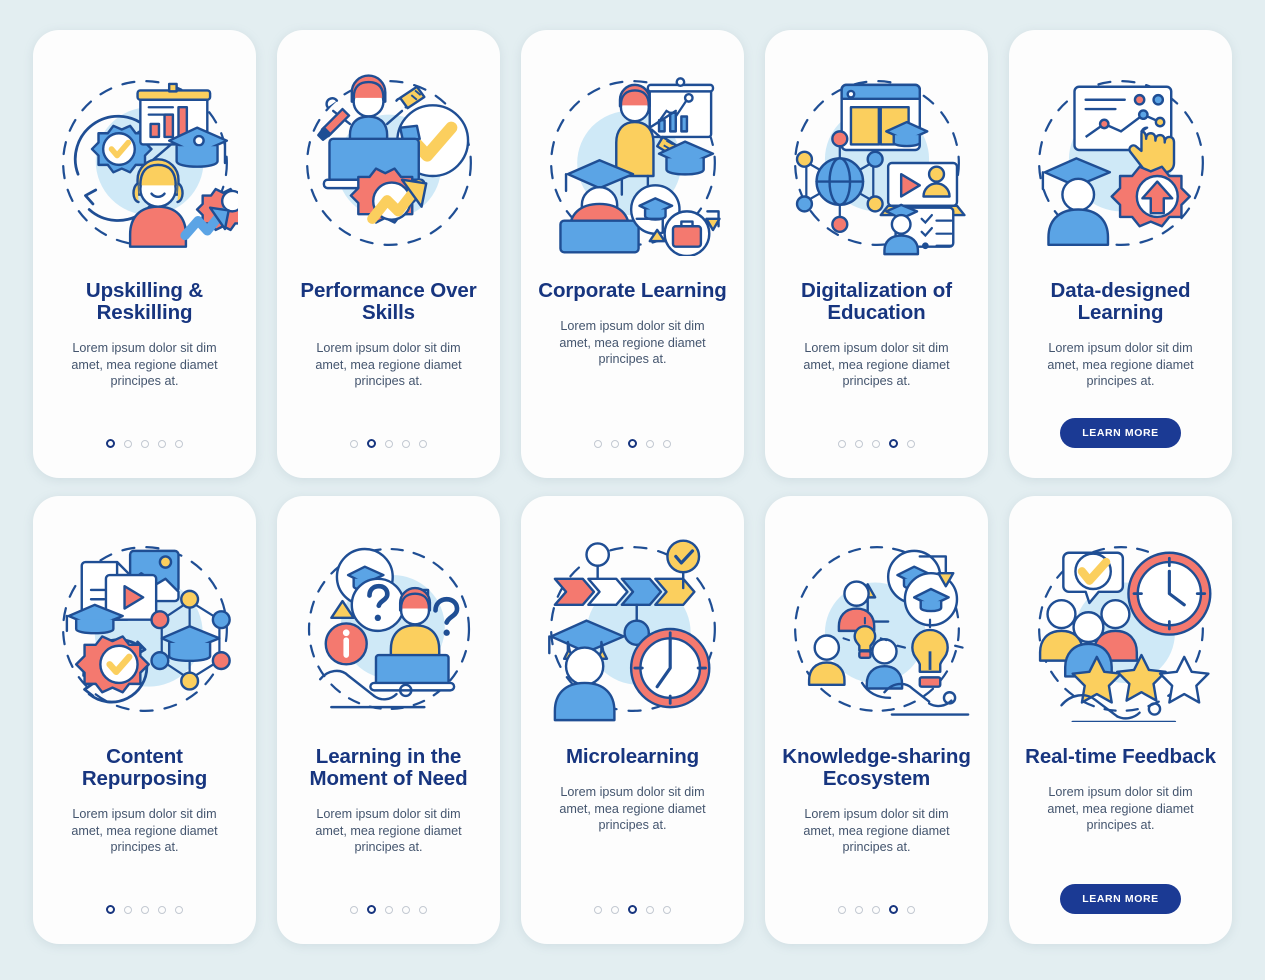 Image resolution: width=1265 pixels, height=980 pixels. What do you see at coordinates (633, 629) in the screenshot?
I see `arrow-steps-graduate-clock-icon` at bounding box center [633, 629].